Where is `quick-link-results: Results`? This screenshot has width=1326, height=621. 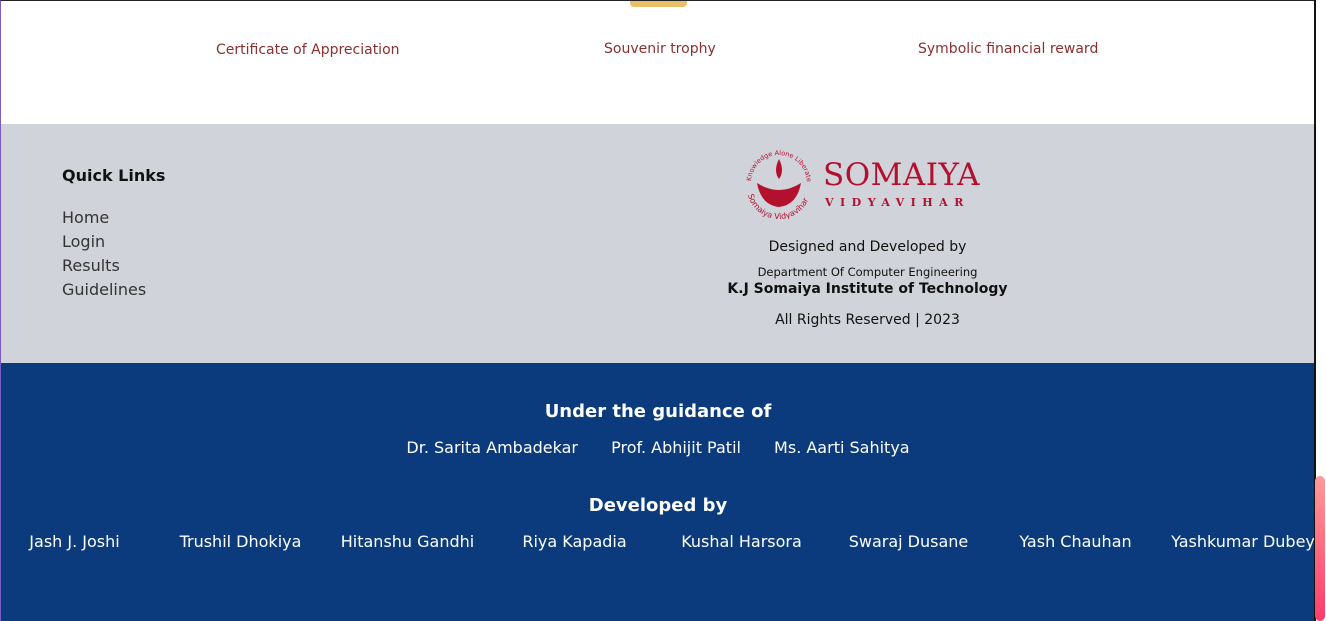 quick-link-results: Results is located at coordinates (104, 266).